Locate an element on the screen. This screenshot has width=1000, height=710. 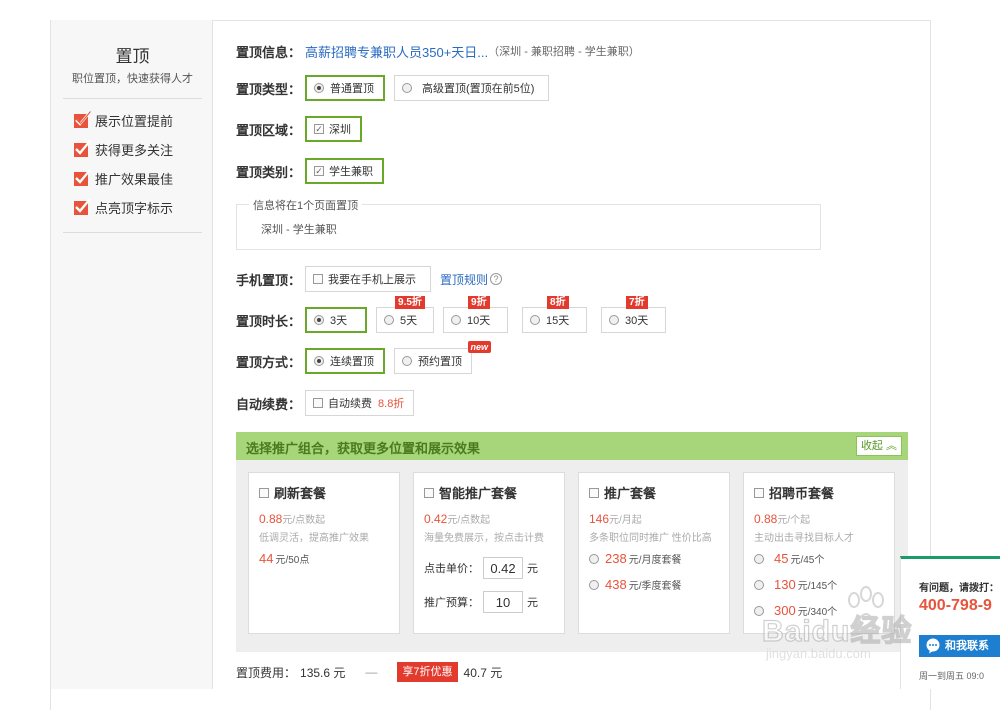
type-option-advanced: 高级置顶(置顶在前5位) is located at coordinates (472, 88).